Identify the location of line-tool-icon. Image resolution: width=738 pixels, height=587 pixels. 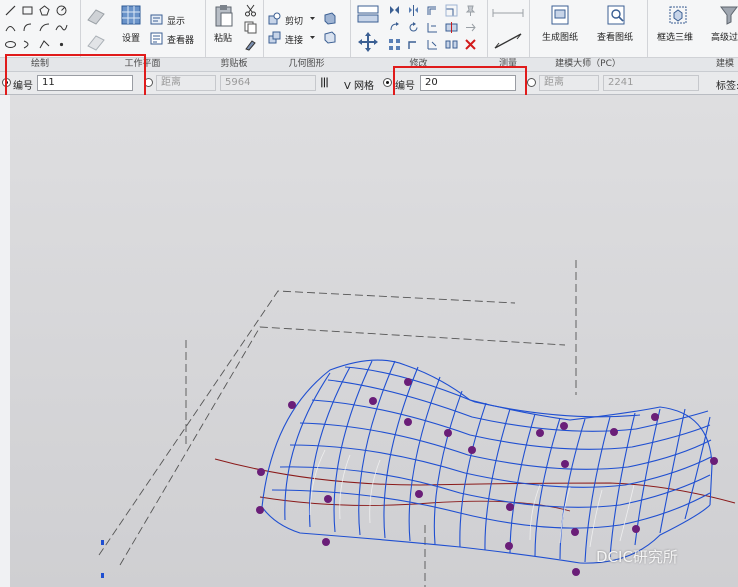
(10, 10).